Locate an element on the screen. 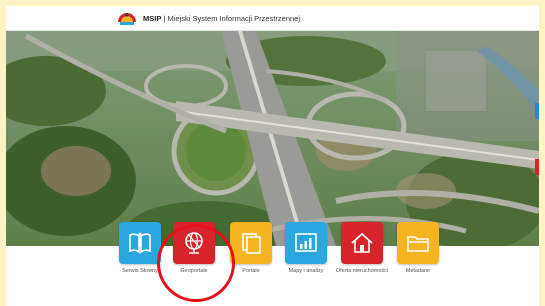 The height and width of the screenshot is (306, 545). tile-label: Oferta nieruchomości is located at coordinates (362, 271).